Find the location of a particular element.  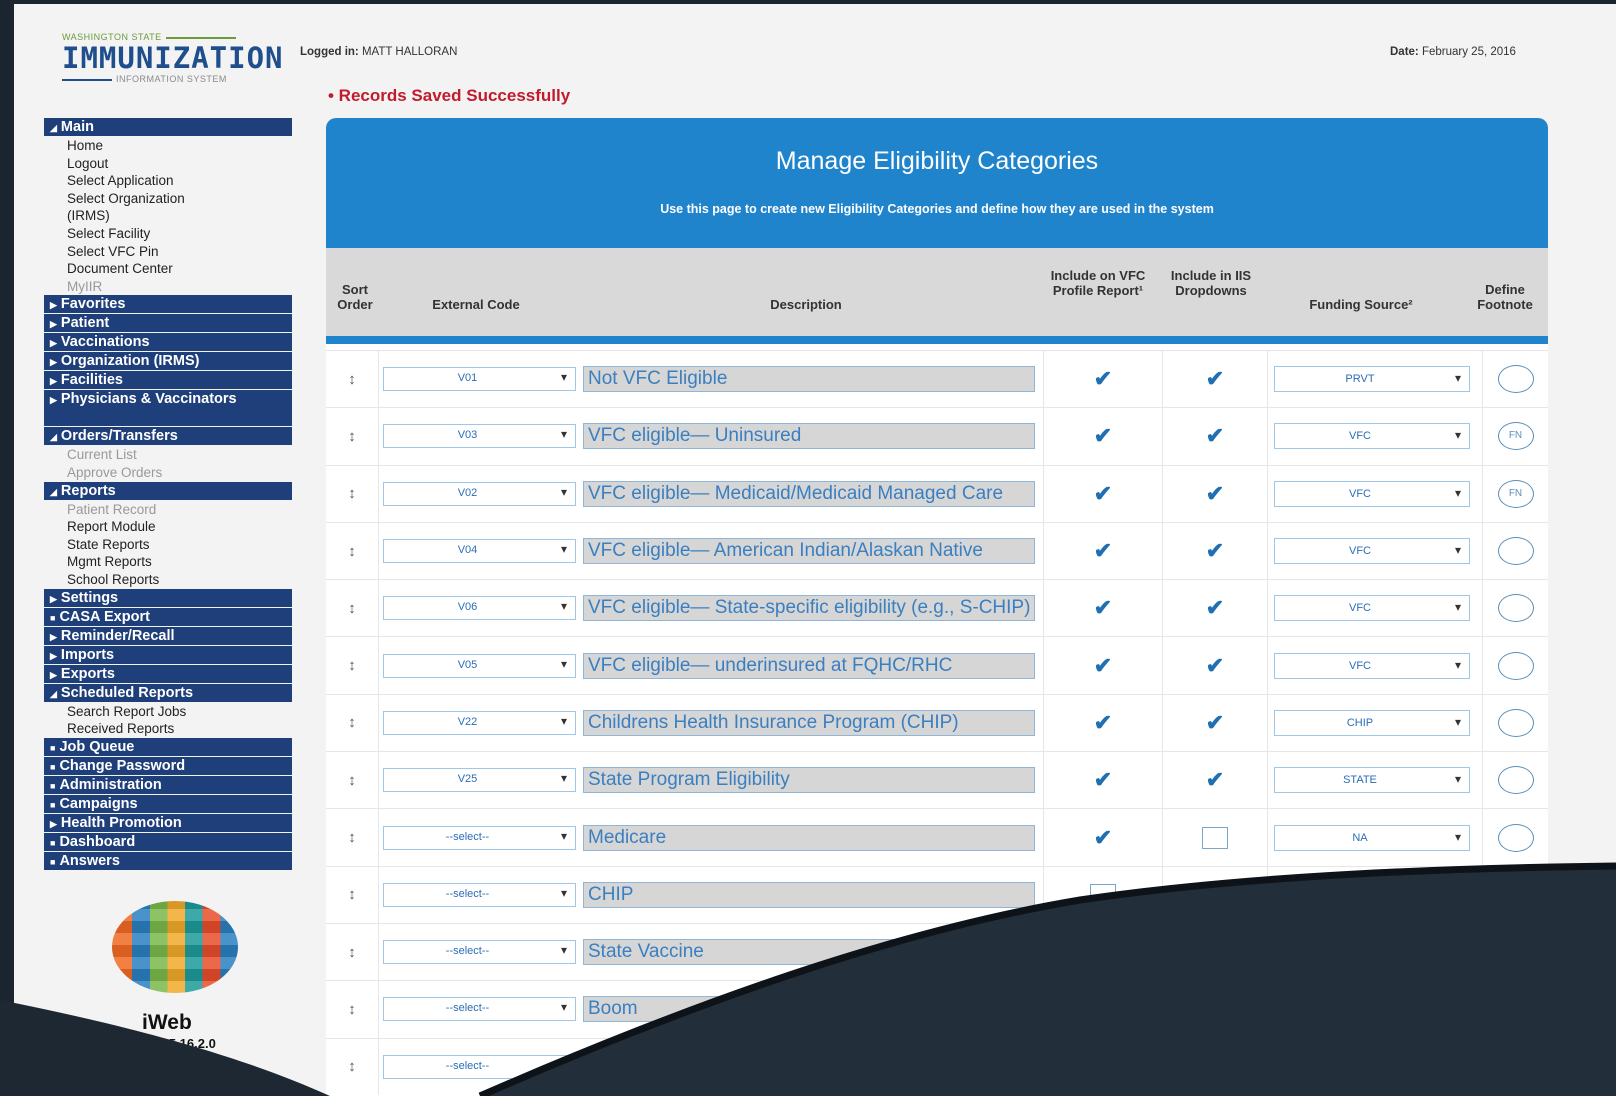

sidebar-item: Report Module is located at coordinates (168, 527).